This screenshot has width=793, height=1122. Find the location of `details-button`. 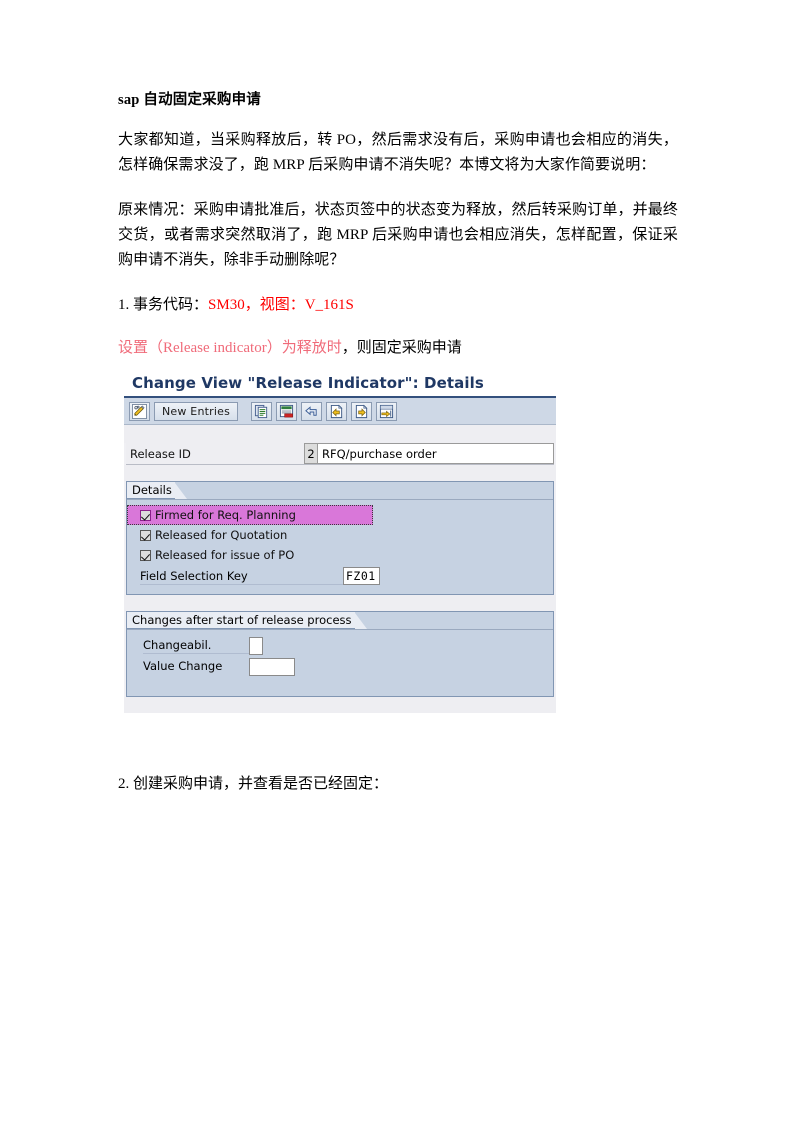

details-button is located at coordinates (387, 411).